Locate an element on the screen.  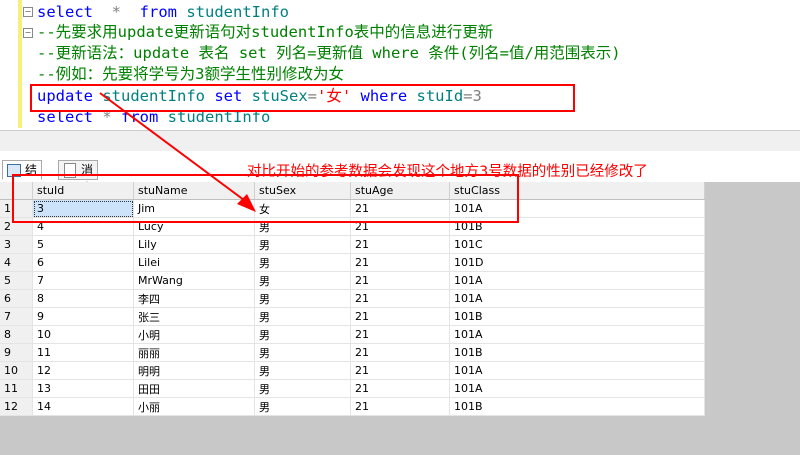
annotation-arrow is located at coordinates (177, 152).